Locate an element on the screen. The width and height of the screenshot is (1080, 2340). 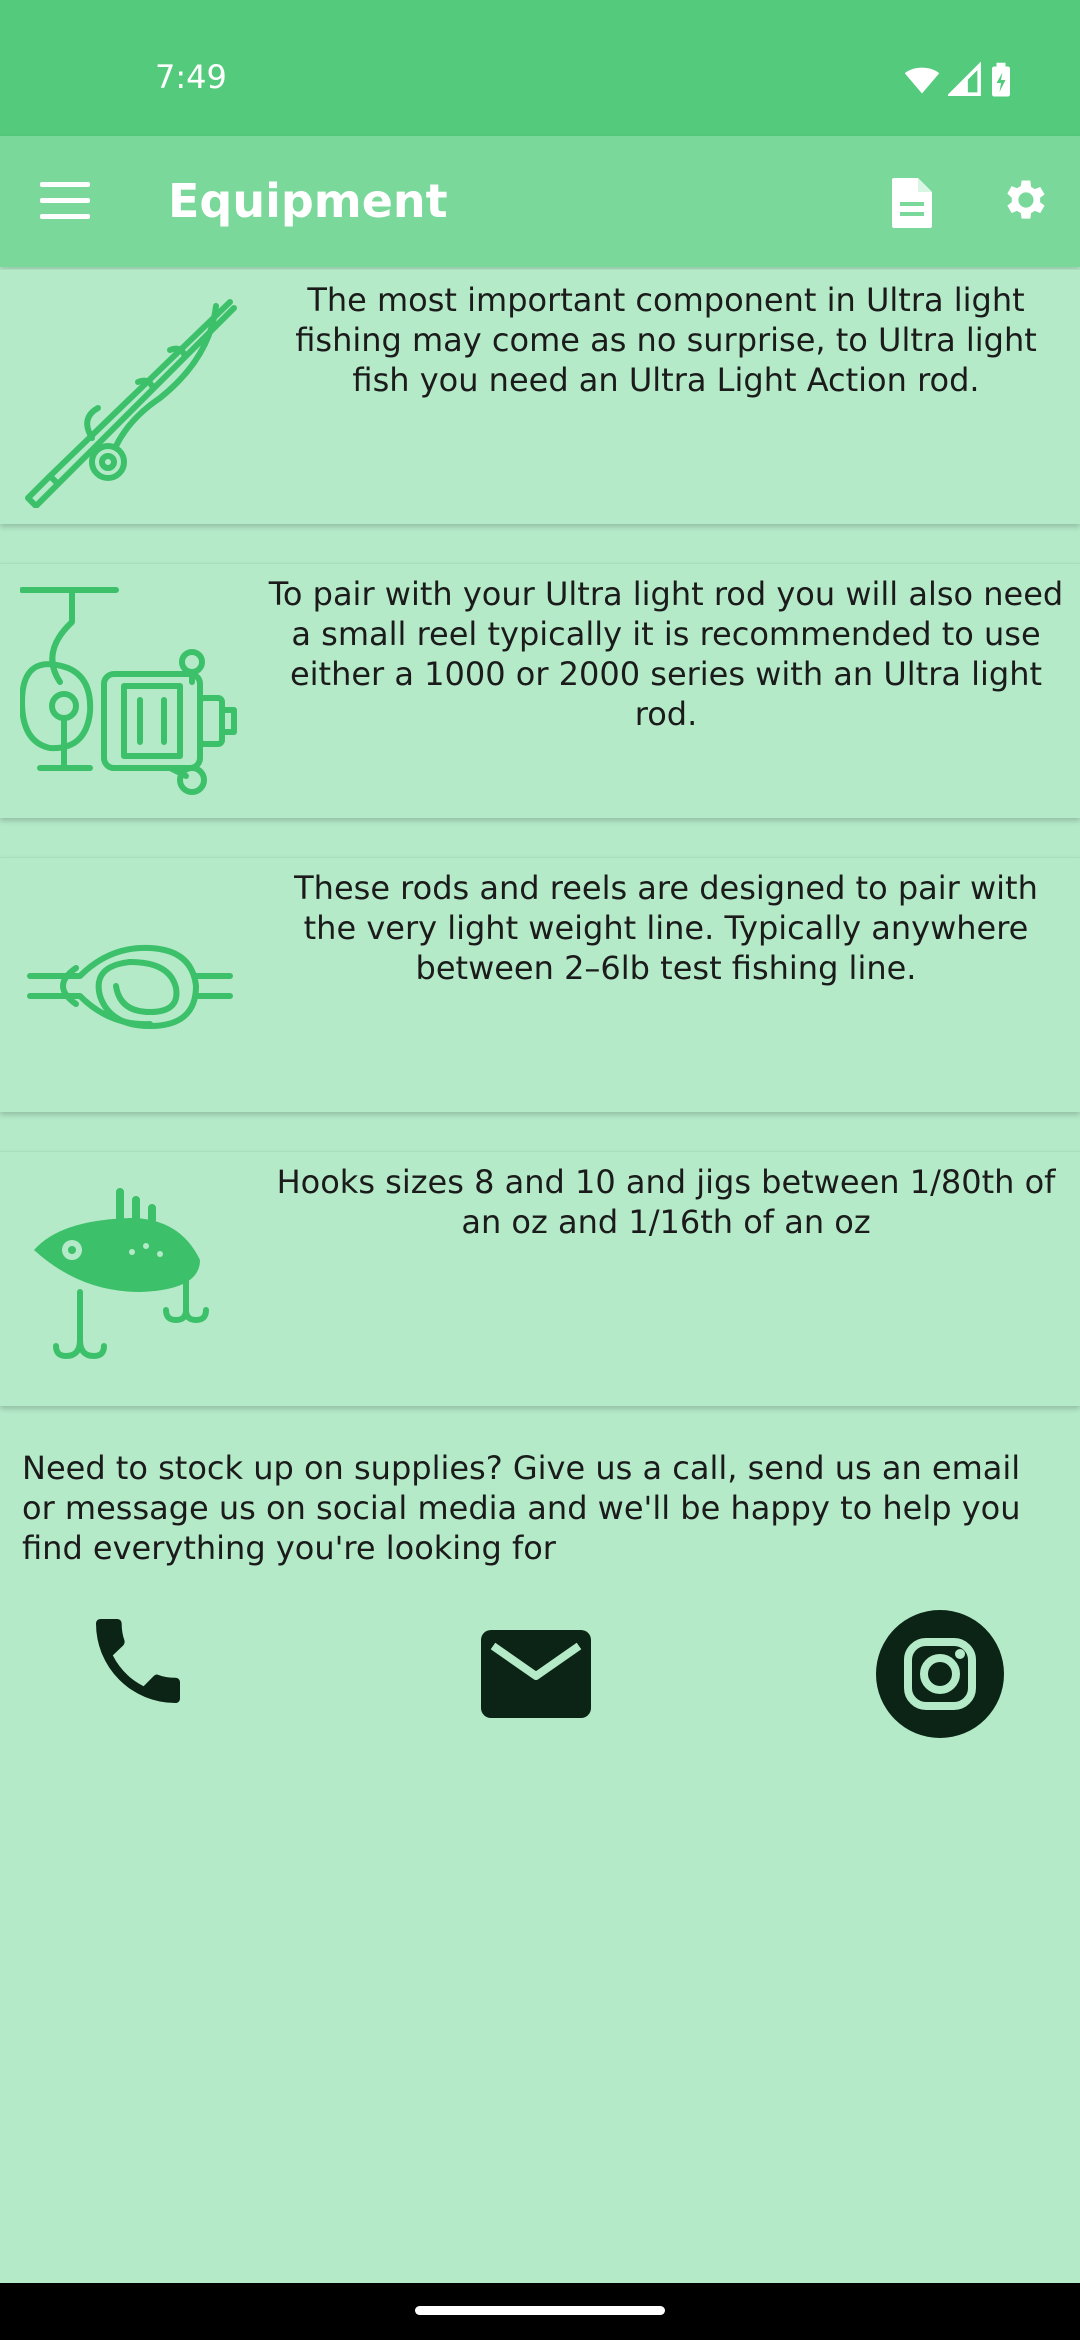
settings-gear-icon is located at coordinates (1024, 200).